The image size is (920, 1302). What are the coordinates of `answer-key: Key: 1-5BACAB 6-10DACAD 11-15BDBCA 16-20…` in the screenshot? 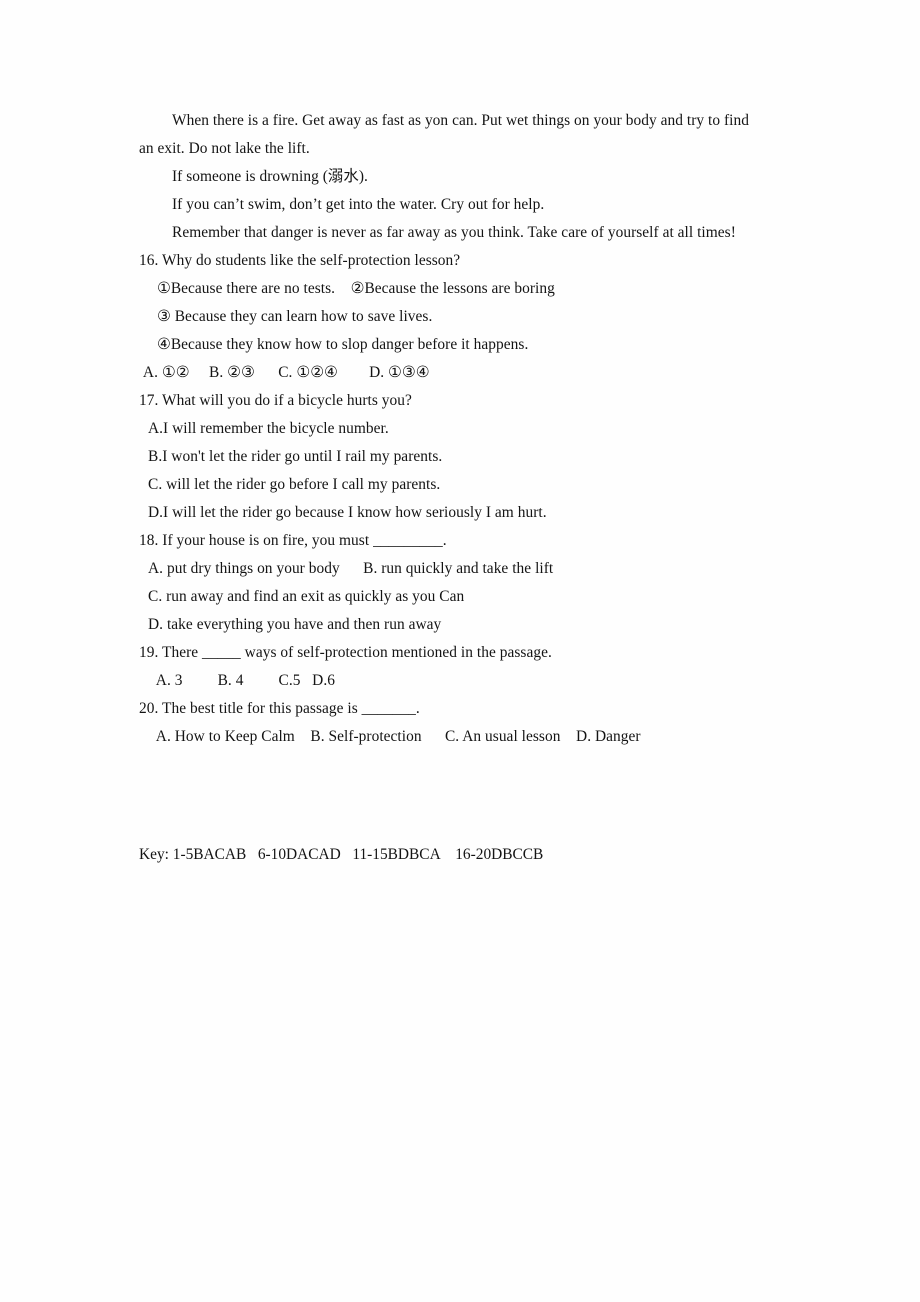 It's located at (341, 854).